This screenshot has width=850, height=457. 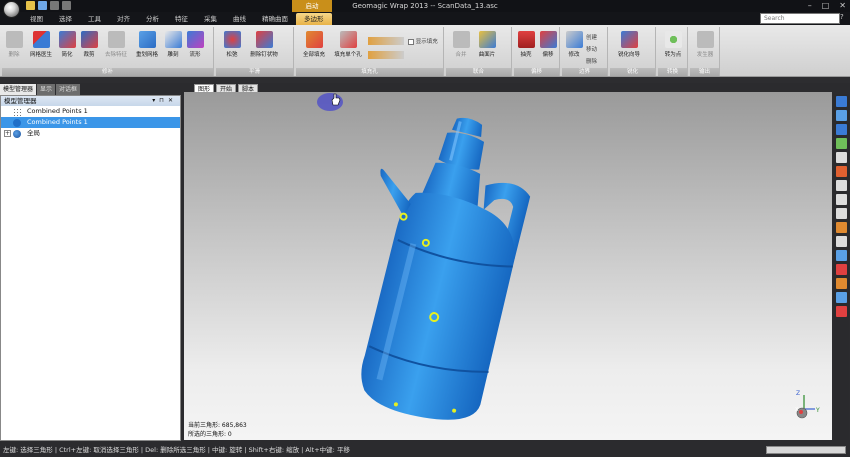 I want to click on fill-mode-icons, so click(x=386, y=42).